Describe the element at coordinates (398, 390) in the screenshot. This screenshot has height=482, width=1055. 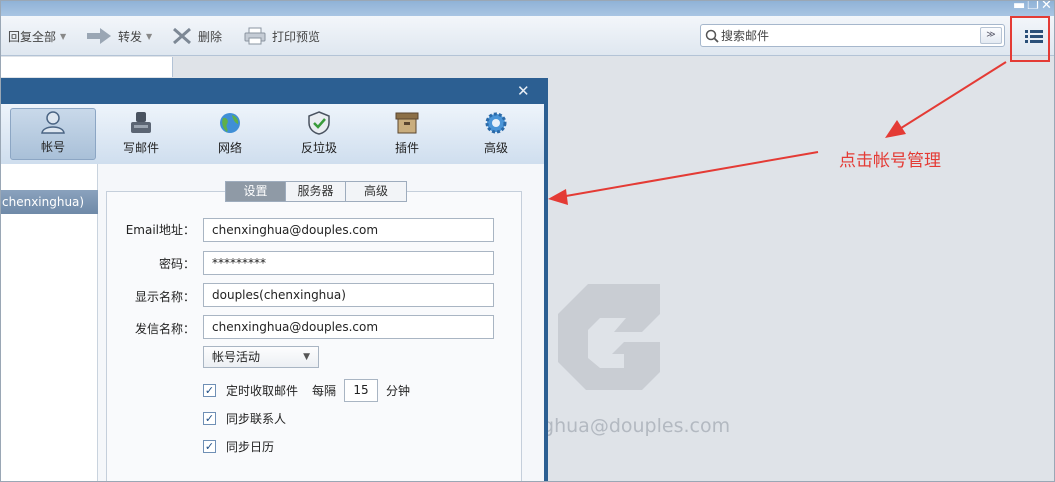
I see `minute-label: 分钟` at that location.